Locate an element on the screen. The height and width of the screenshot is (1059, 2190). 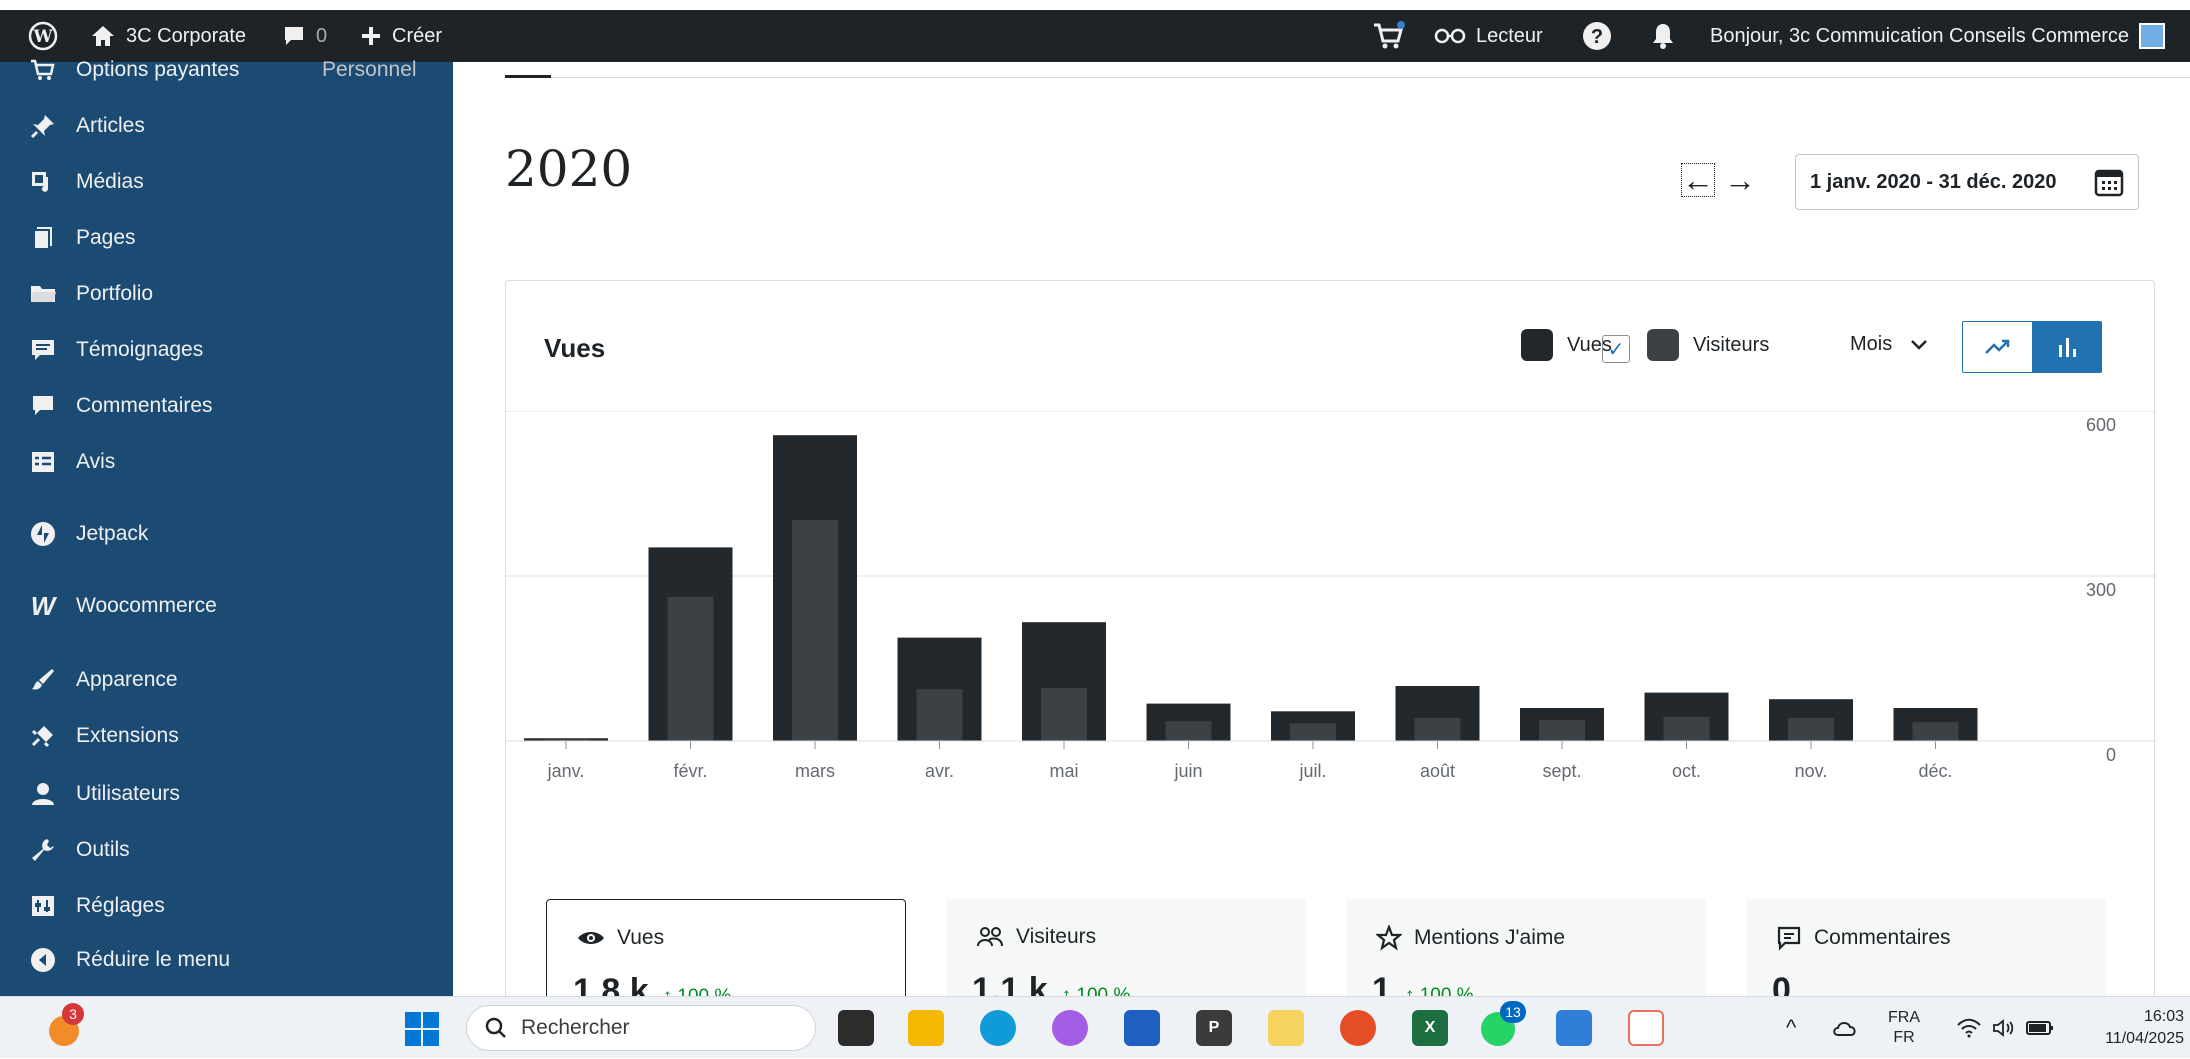
reader-link: Lecteur is located at coordinates (1488, 36).